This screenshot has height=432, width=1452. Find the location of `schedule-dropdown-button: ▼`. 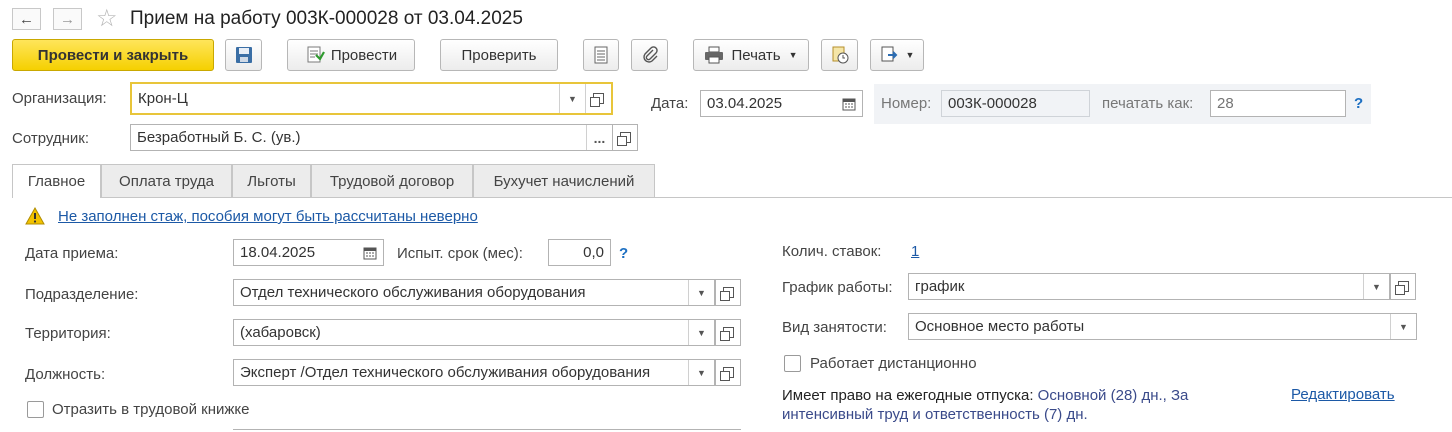

schedule-dropdown-button: ▼ is located at coordinates (1376, 286).